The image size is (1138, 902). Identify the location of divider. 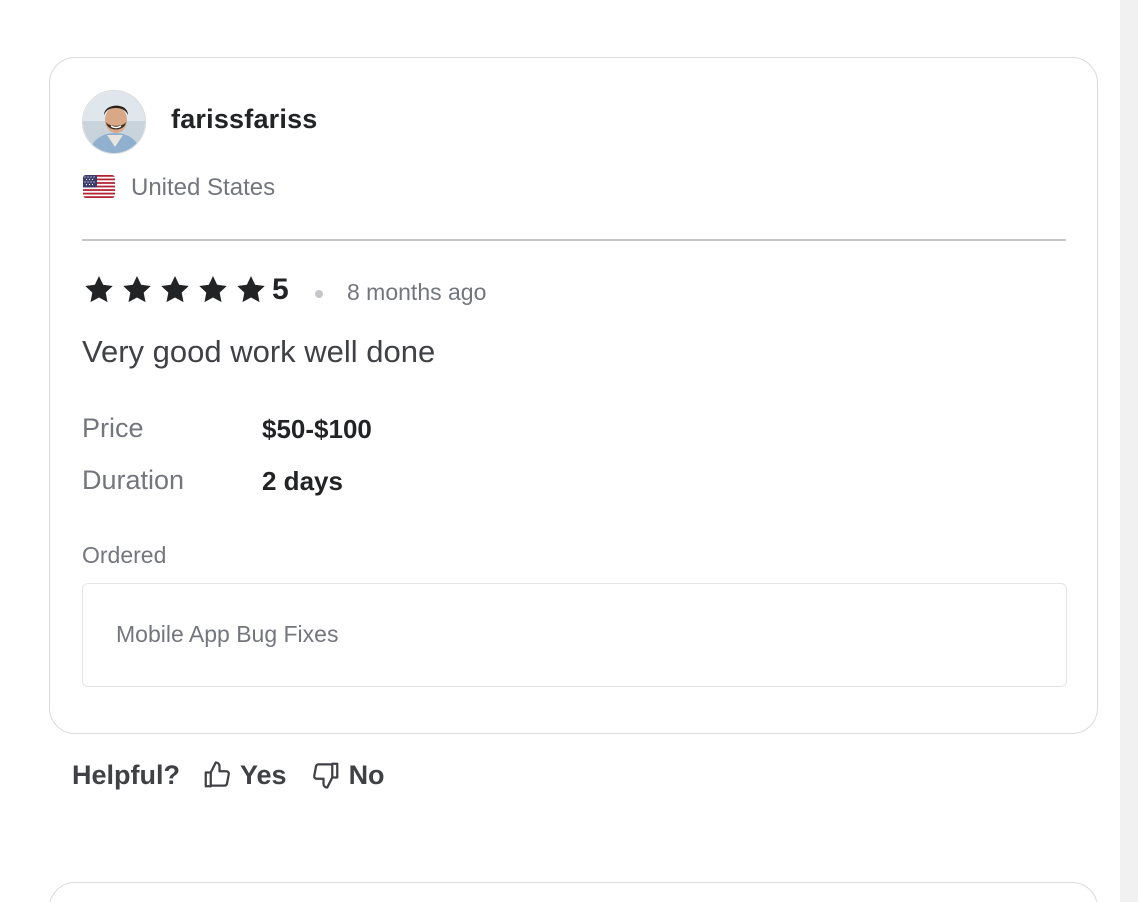
(574, 240).